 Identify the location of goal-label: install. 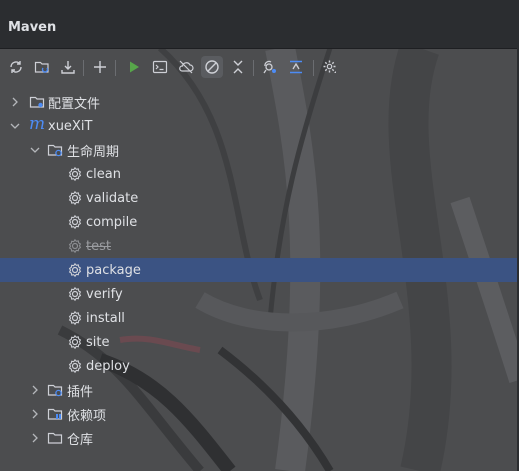
(105, 318).